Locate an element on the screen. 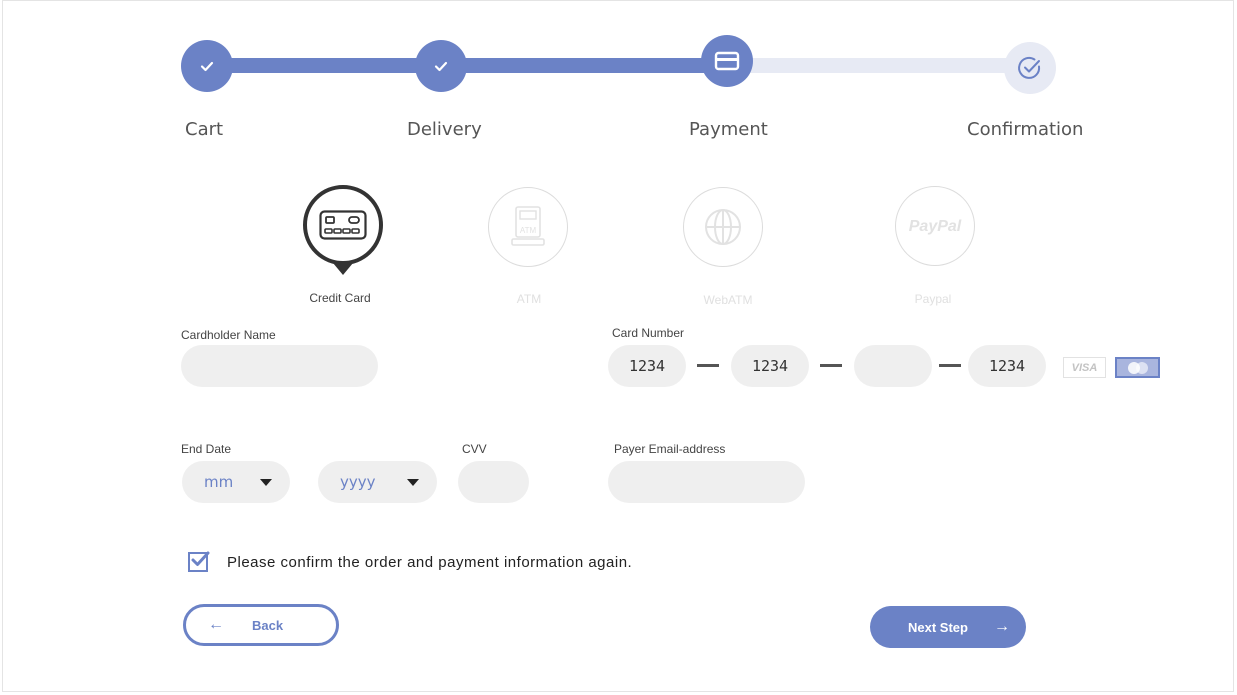 The width and height of the screenshot is (1237, 695). step-delivery-indicator is located at coordinates (441, 66).